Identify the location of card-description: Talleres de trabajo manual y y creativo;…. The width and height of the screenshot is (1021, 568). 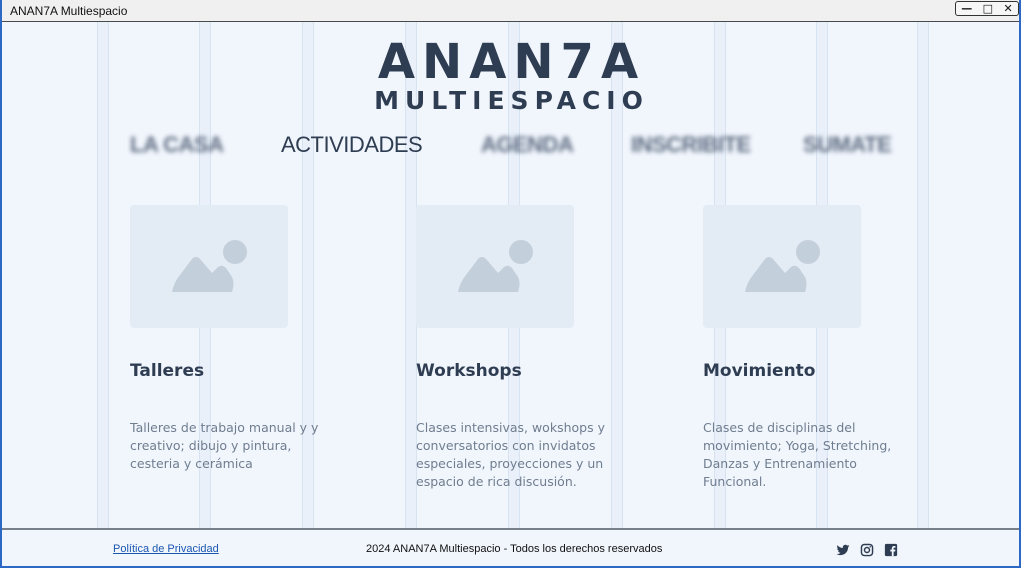
(224, 445).